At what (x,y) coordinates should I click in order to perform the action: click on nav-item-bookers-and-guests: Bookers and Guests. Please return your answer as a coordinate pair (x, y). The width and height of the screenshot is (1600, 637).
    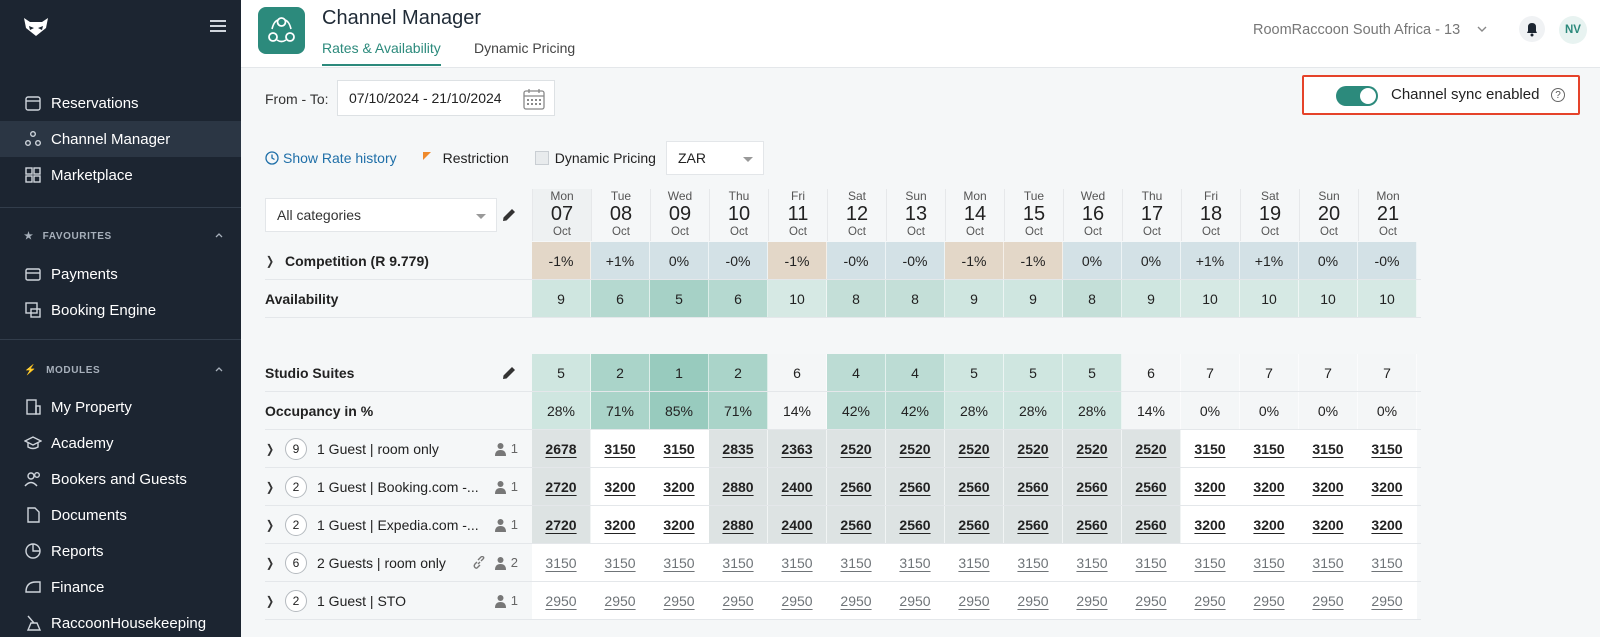
    Looking at the image, I should click on (120, 479).